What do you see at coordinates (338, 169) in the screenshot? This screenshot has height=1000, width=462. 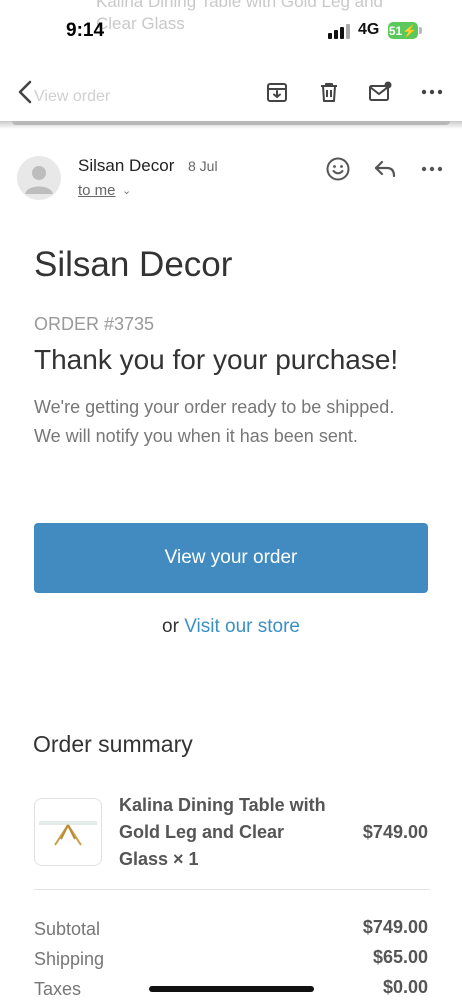 I see `emoji-react-icon` at bounding box center [338, 169].